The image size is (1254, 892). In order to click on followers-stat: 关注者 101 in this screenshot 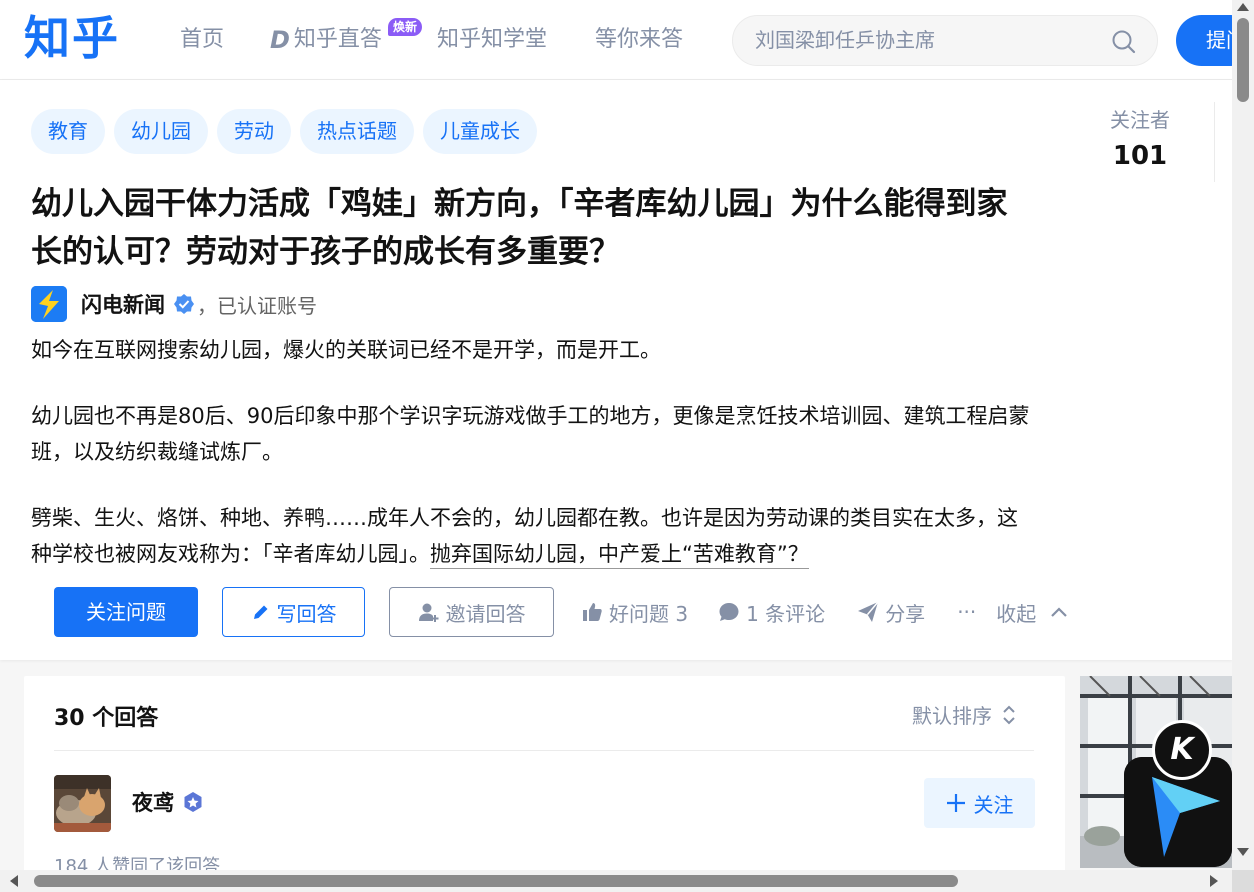, I will do `click(1140, 137)`.